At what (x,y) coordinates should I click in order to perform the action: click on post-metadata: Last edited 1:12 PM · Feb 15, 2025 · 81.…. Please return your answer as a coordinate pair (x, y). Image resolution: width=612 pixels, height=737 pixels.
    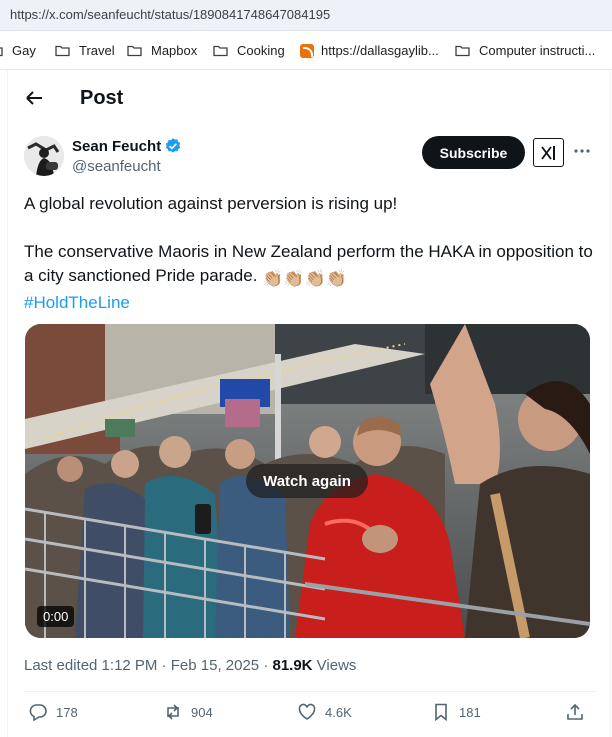
    Looking at the image, I should click on (190, 665).